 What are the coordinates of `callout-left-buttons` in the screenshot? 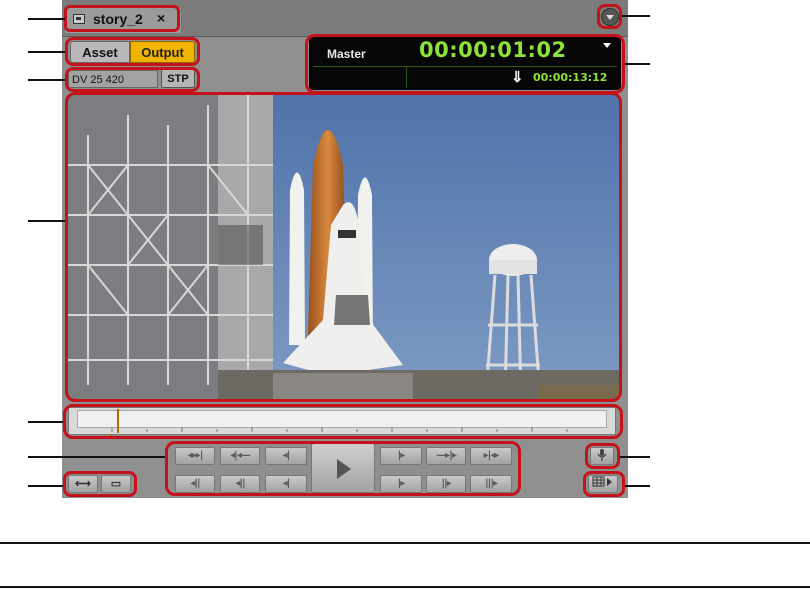 It's located at (100, 484).